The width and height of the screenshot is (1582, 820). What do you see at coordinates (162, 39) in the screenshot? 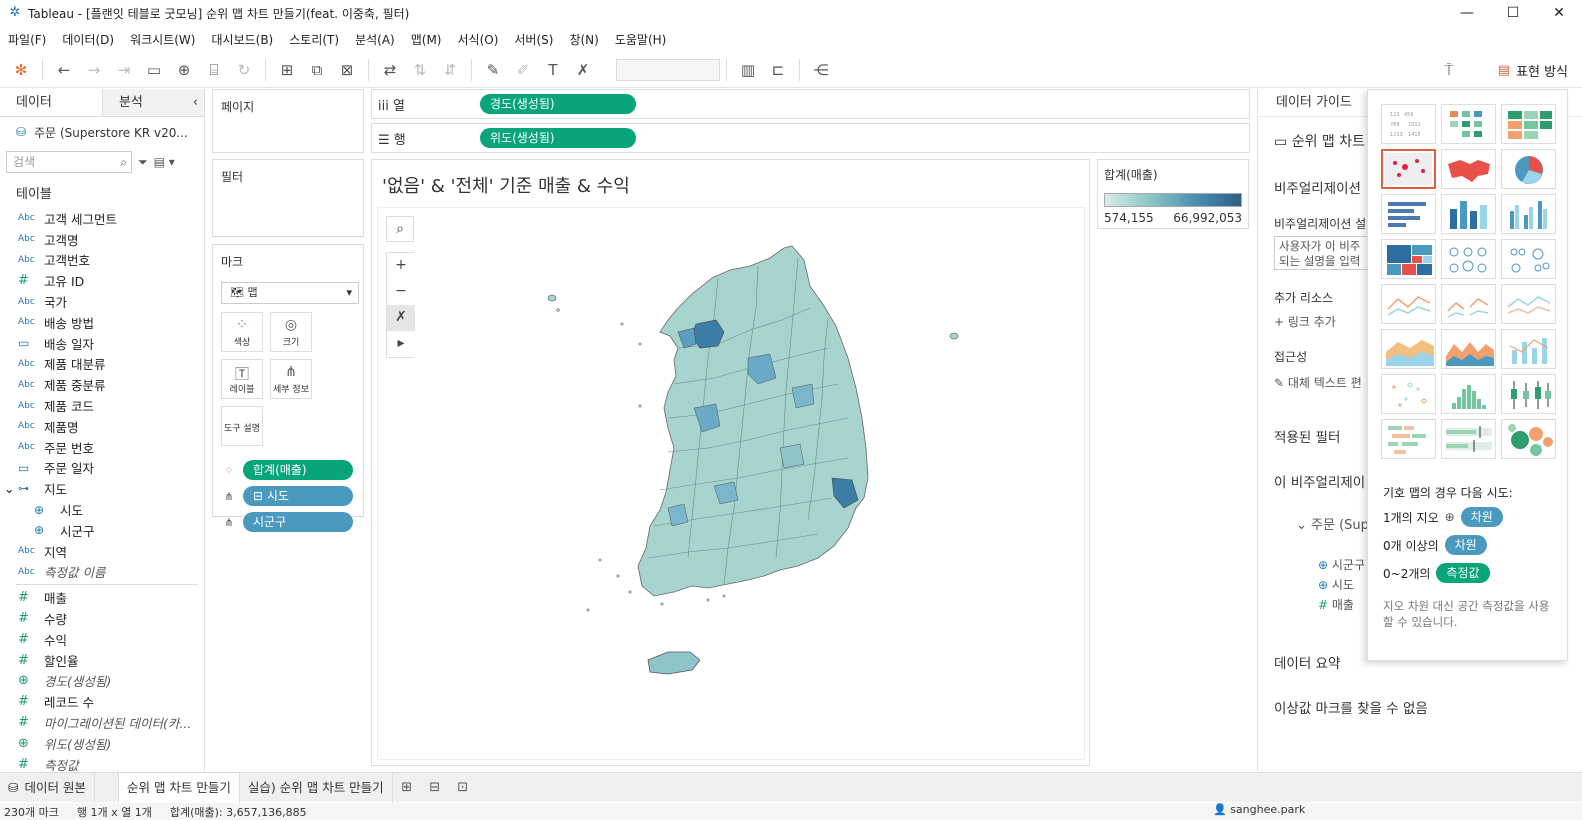
I see `menu-worksheet: 워크시트(W)` at bounding box center [162, 39].